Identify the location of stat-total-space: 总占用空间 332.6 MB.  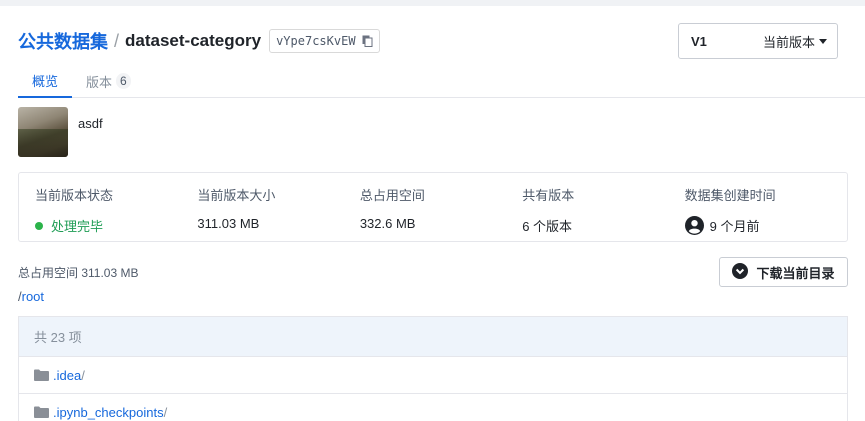
(441, 207).